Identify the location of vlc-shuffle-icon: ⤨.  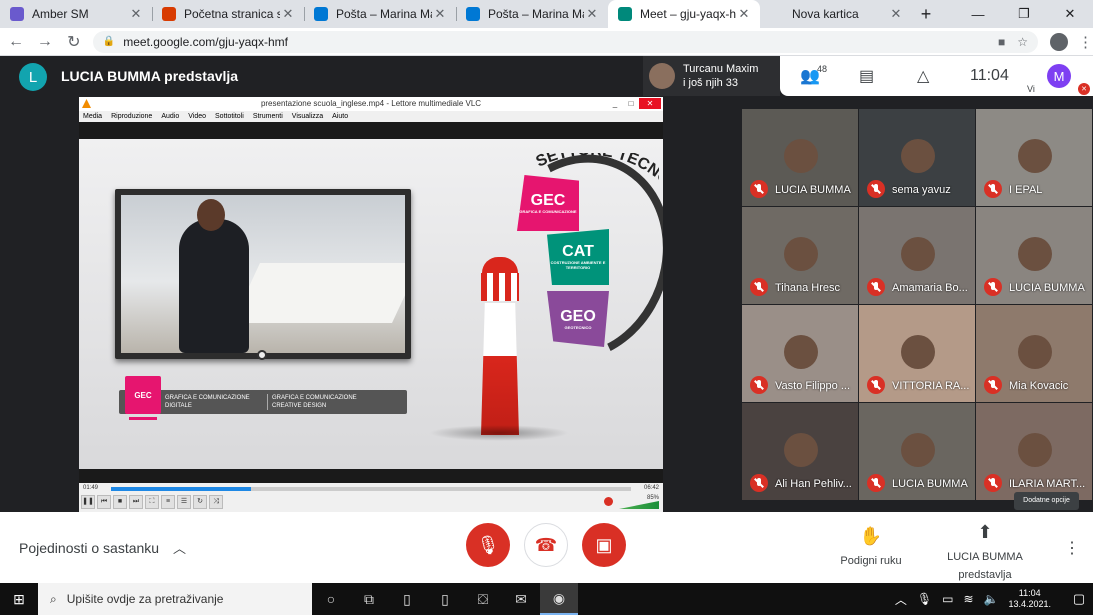
(216, 502).